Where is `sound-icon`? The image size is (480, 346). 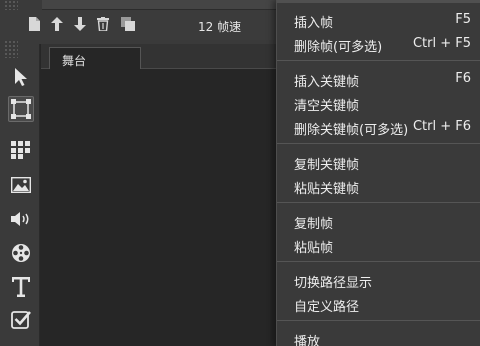
sound-icon is located at coordinates (21, 219).